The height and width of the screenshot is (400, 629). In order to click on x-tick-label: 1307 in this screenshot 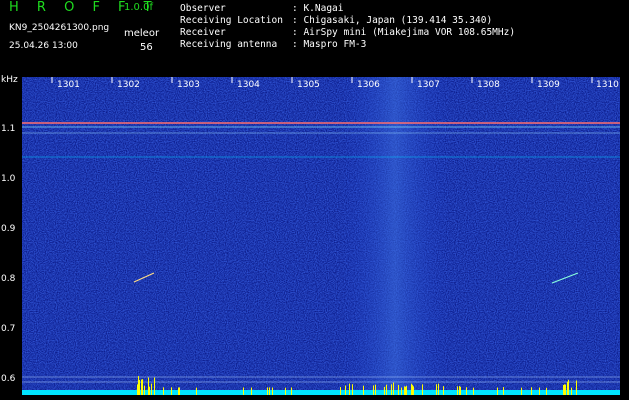, I will do `click(428, 85)`.